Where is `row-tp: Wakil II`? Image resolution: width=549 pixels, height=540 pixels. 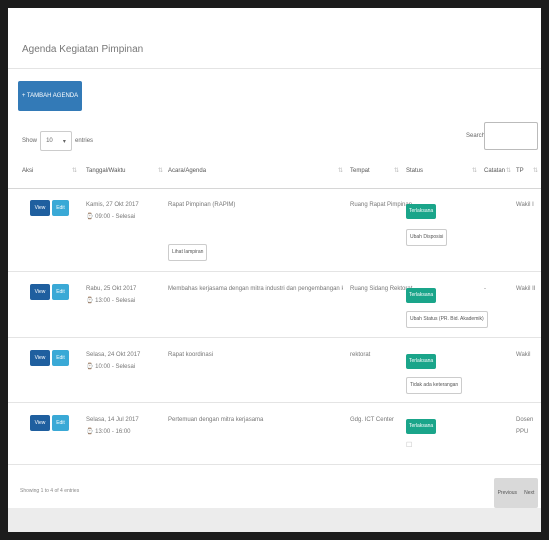
row-tp: Wakil II is located at coordinates (526, 289).